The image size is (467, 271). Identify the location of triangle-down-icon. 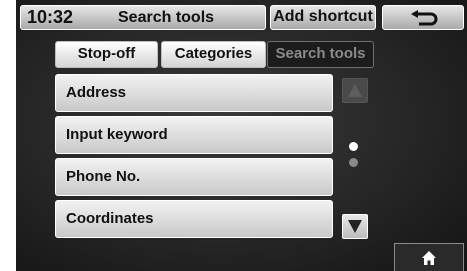
(355, 226).